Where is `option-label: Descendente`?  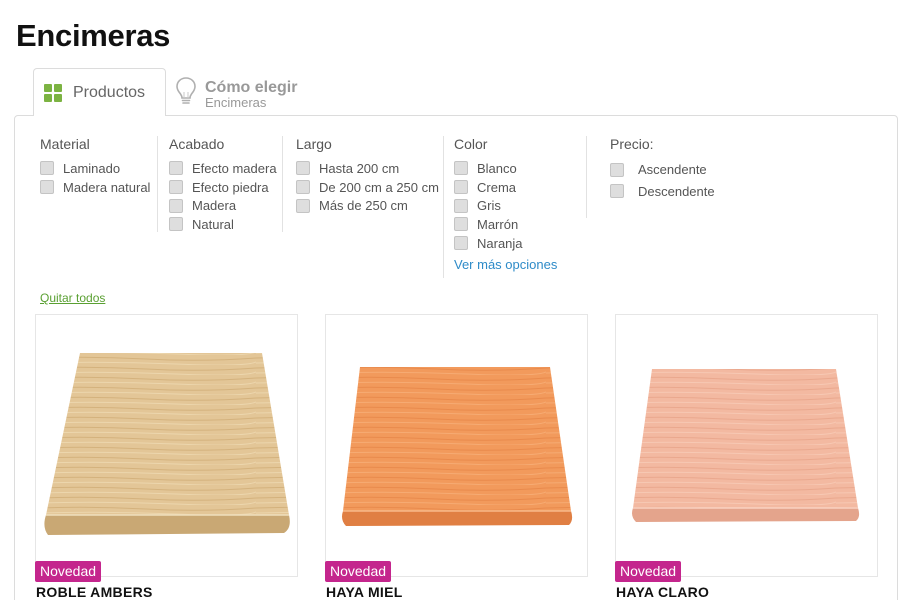
option-label: Descendente is located at coordinates (676, 191).